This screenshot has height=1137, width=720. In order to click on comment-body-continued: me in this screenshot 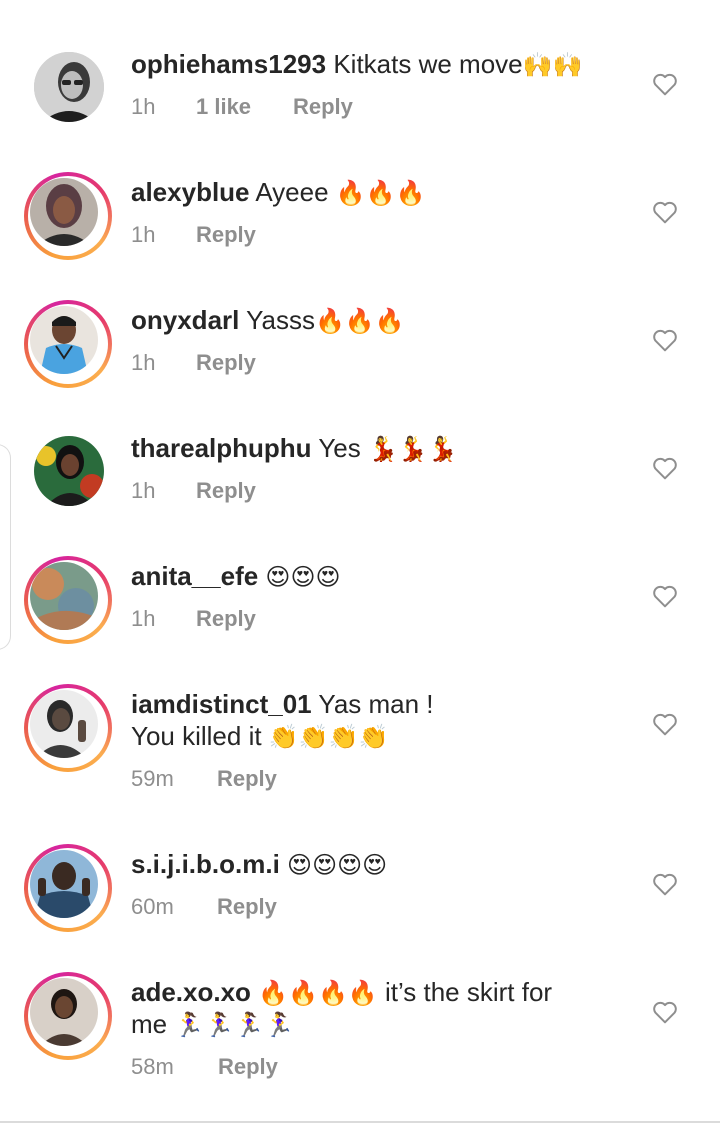, I will do `click(149, 1024)`.